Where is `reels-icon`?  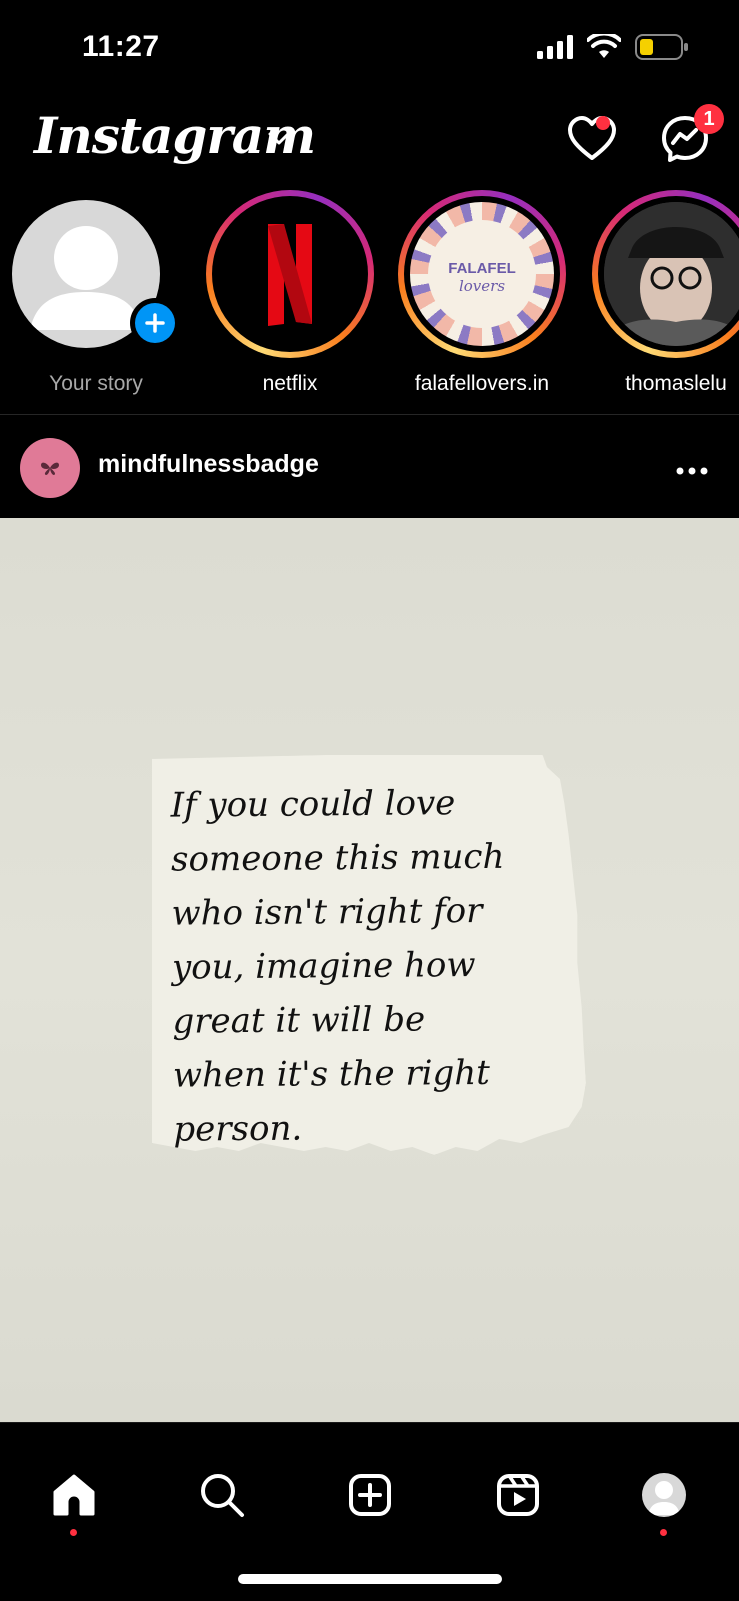
reels-icon is located at coordinates (518, 1495).